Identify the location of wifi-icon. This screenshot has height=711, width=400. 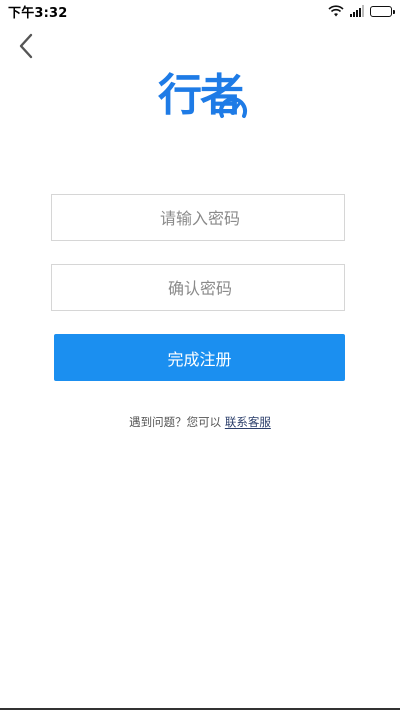
(336, 11).